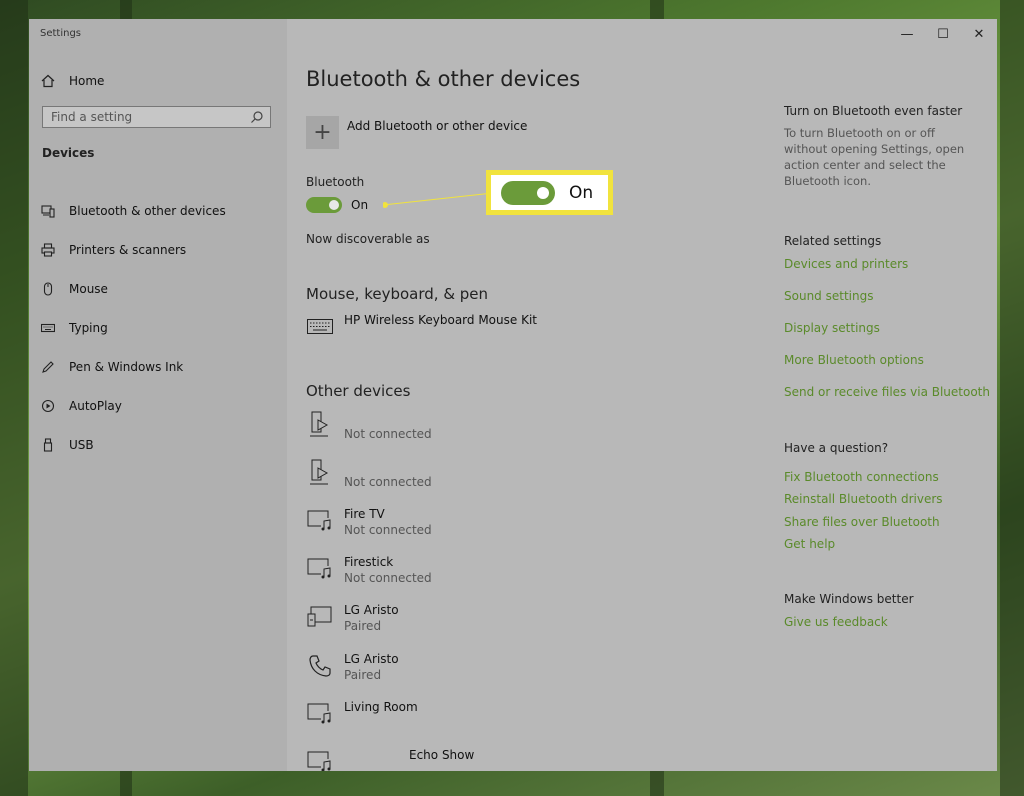  What do you see at coordinates (863, 499) in the screenshot?
I see `link-reinstall-drivers: Reinstall Bluetooth drivers` at bounding box center [863, 499].